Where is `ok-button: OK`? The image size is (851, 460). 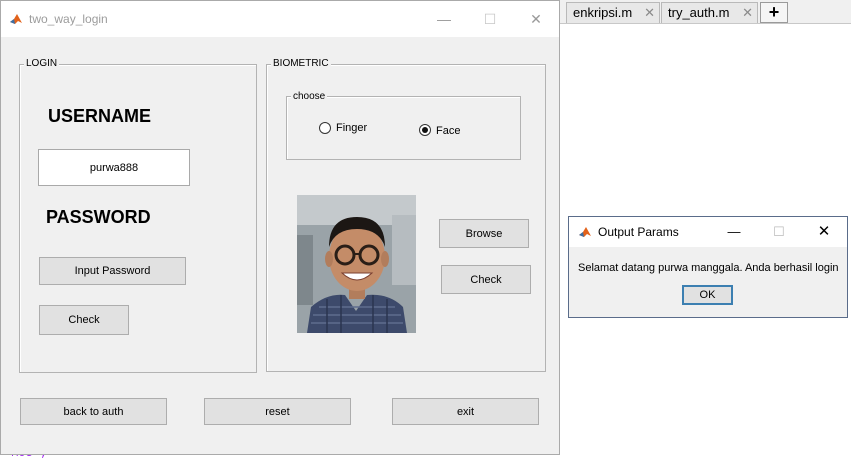 ok-button: OK is located at coordinates (707, 295).